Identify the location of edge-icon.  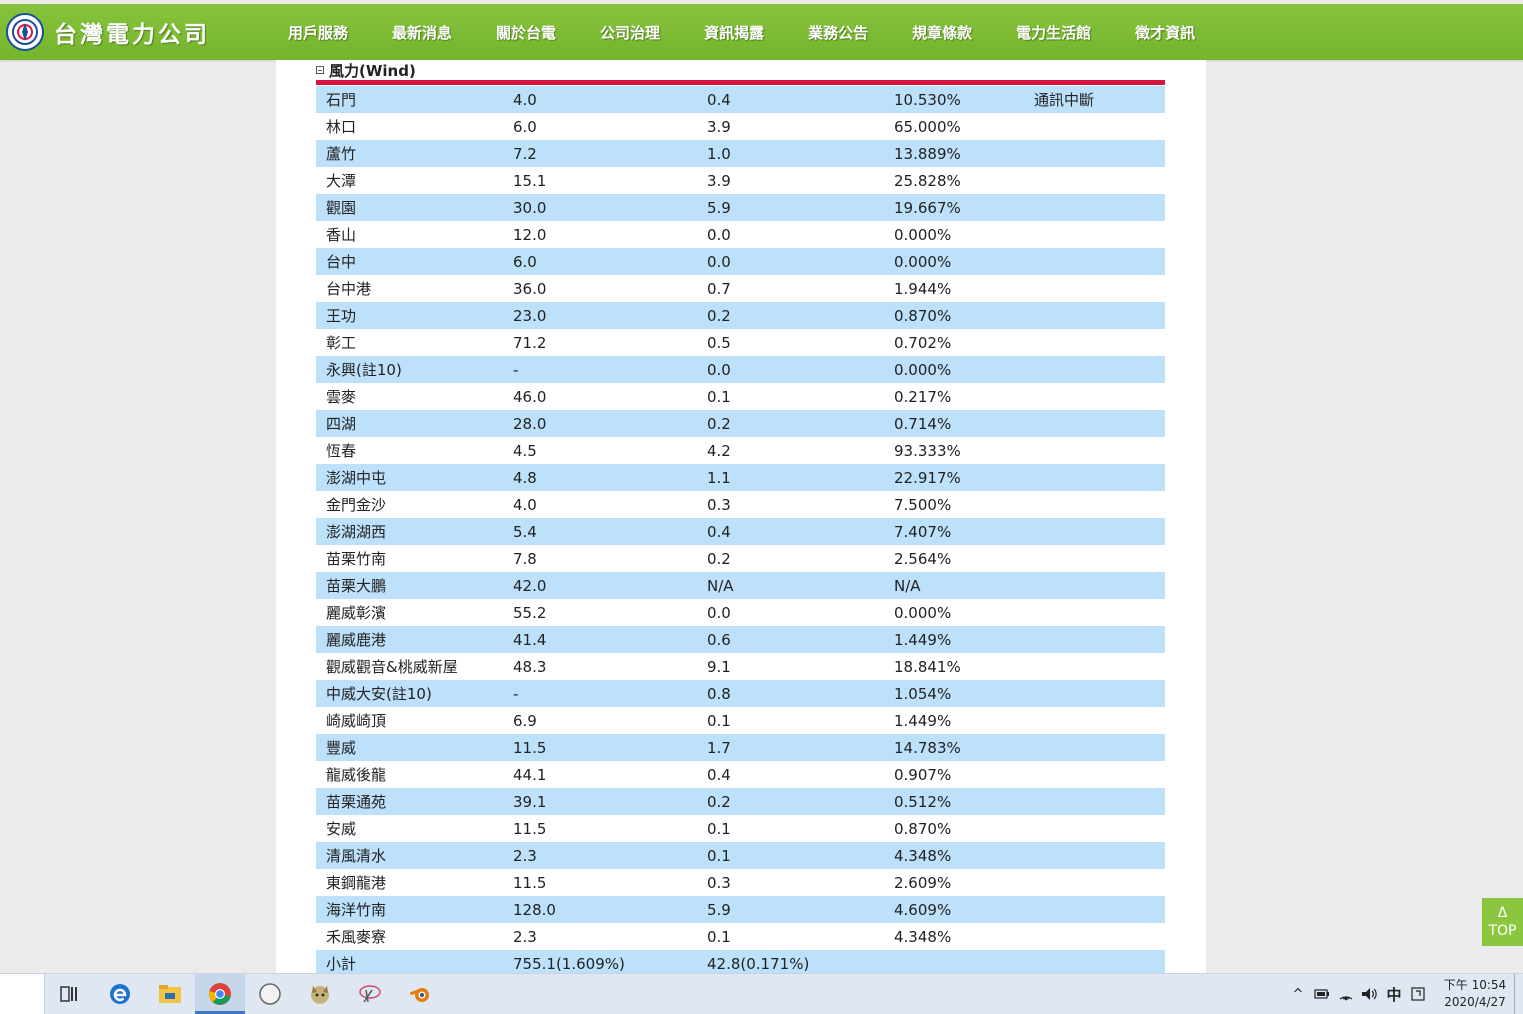
(120, 994).